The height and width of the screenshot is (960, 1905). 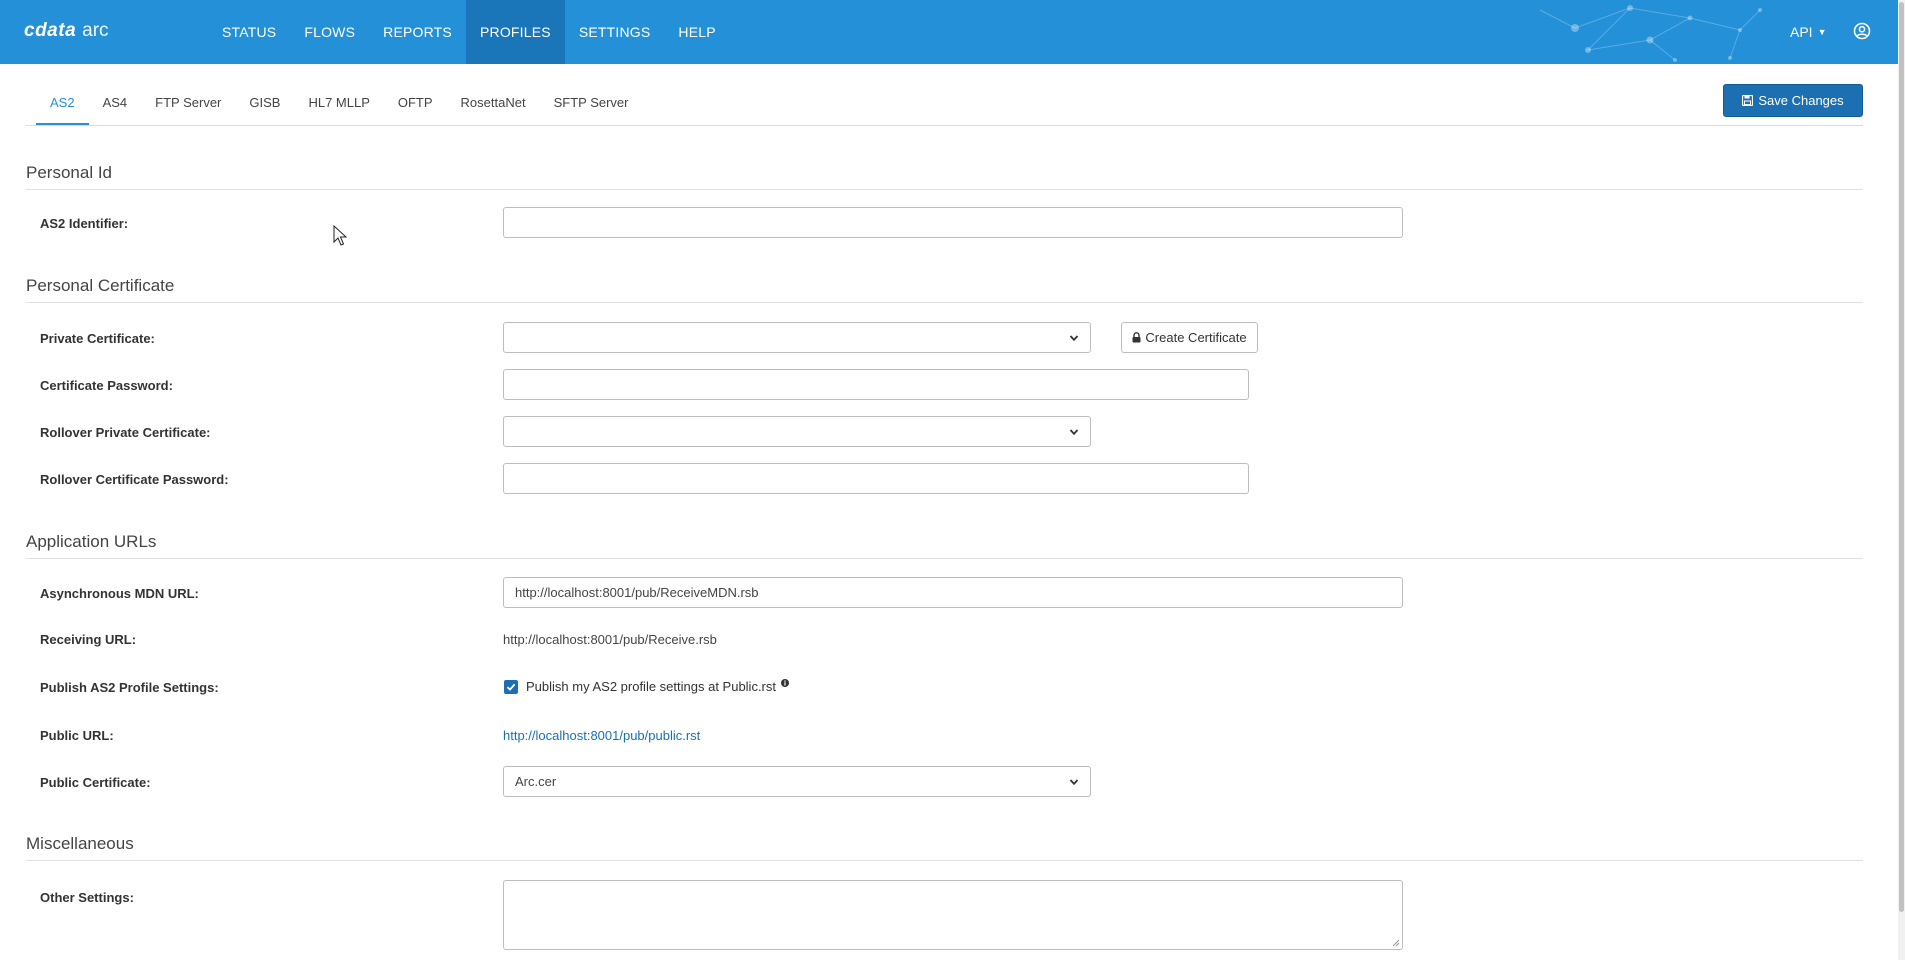 I want to click on rollover-certificate-password-label: Rollover Certificate Password:, so click(x=134, y=479).